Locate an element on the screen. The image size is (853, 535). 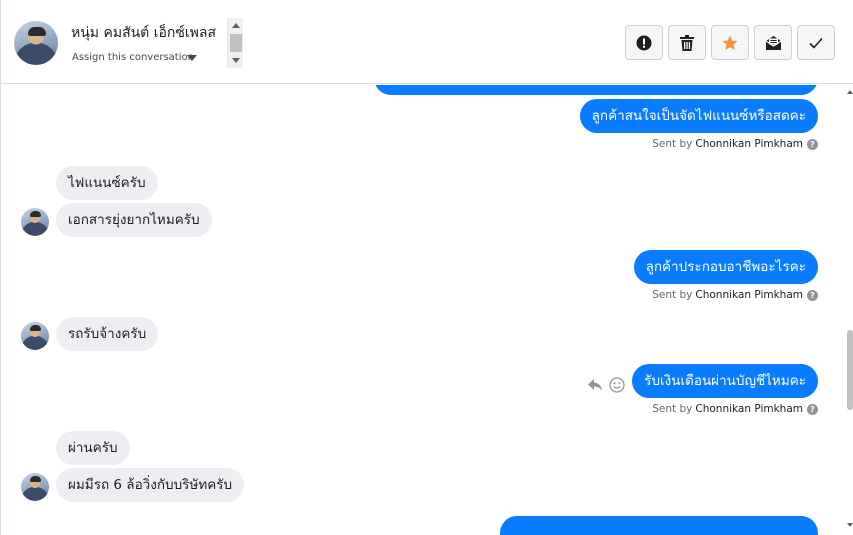
star-icon is located at coordinates (730, 42).